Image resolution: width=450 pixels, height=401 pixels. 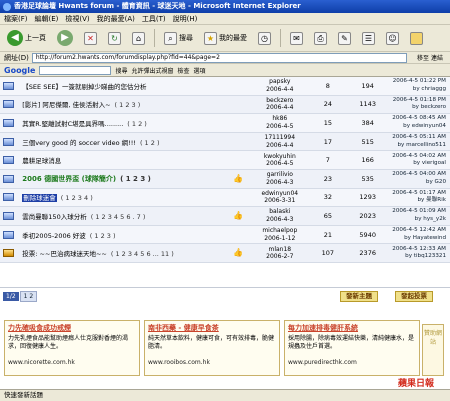 I want to click on thread-title: 雲尚曼聯150入球分析( 1 2 3 4 5 6 . 7 ), so click(x=134, y=216).